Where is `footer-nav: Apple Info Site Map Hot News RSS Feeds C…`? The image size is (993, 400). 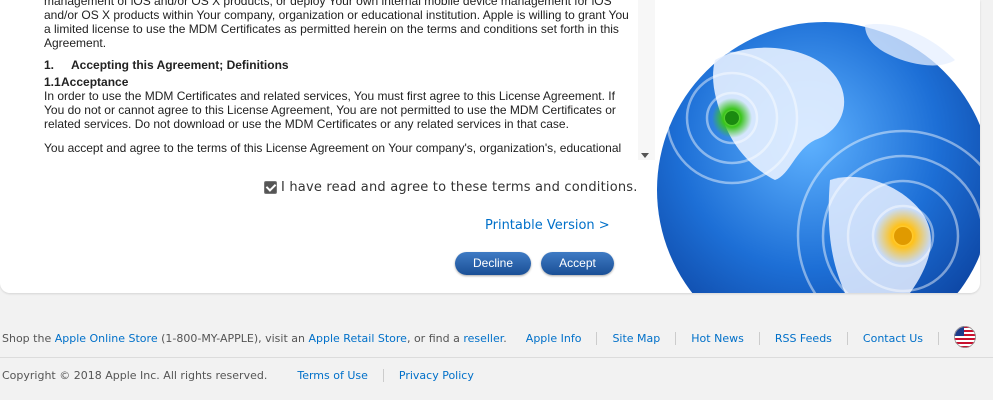 footer-nav: Apple Info Site Map Hot News RSS Feeds C… is located at coordinates (725, 338).